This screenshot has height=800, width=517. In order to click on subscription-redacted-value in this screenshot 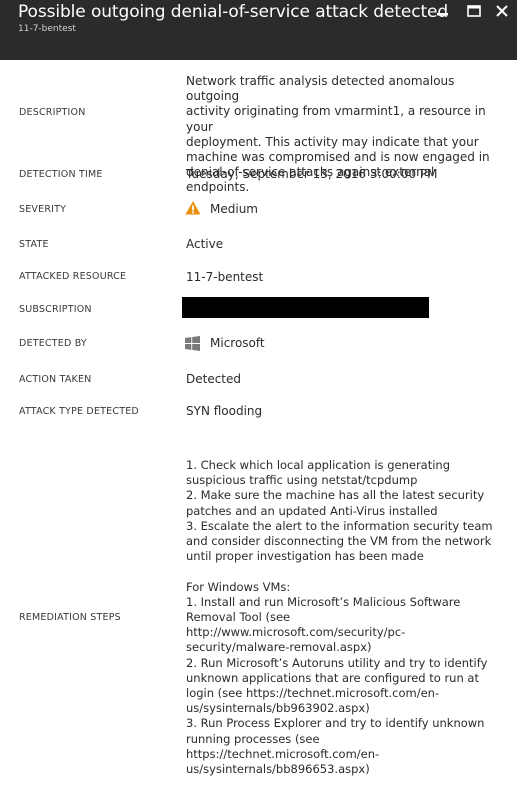, I will do `click(305, 307)`.